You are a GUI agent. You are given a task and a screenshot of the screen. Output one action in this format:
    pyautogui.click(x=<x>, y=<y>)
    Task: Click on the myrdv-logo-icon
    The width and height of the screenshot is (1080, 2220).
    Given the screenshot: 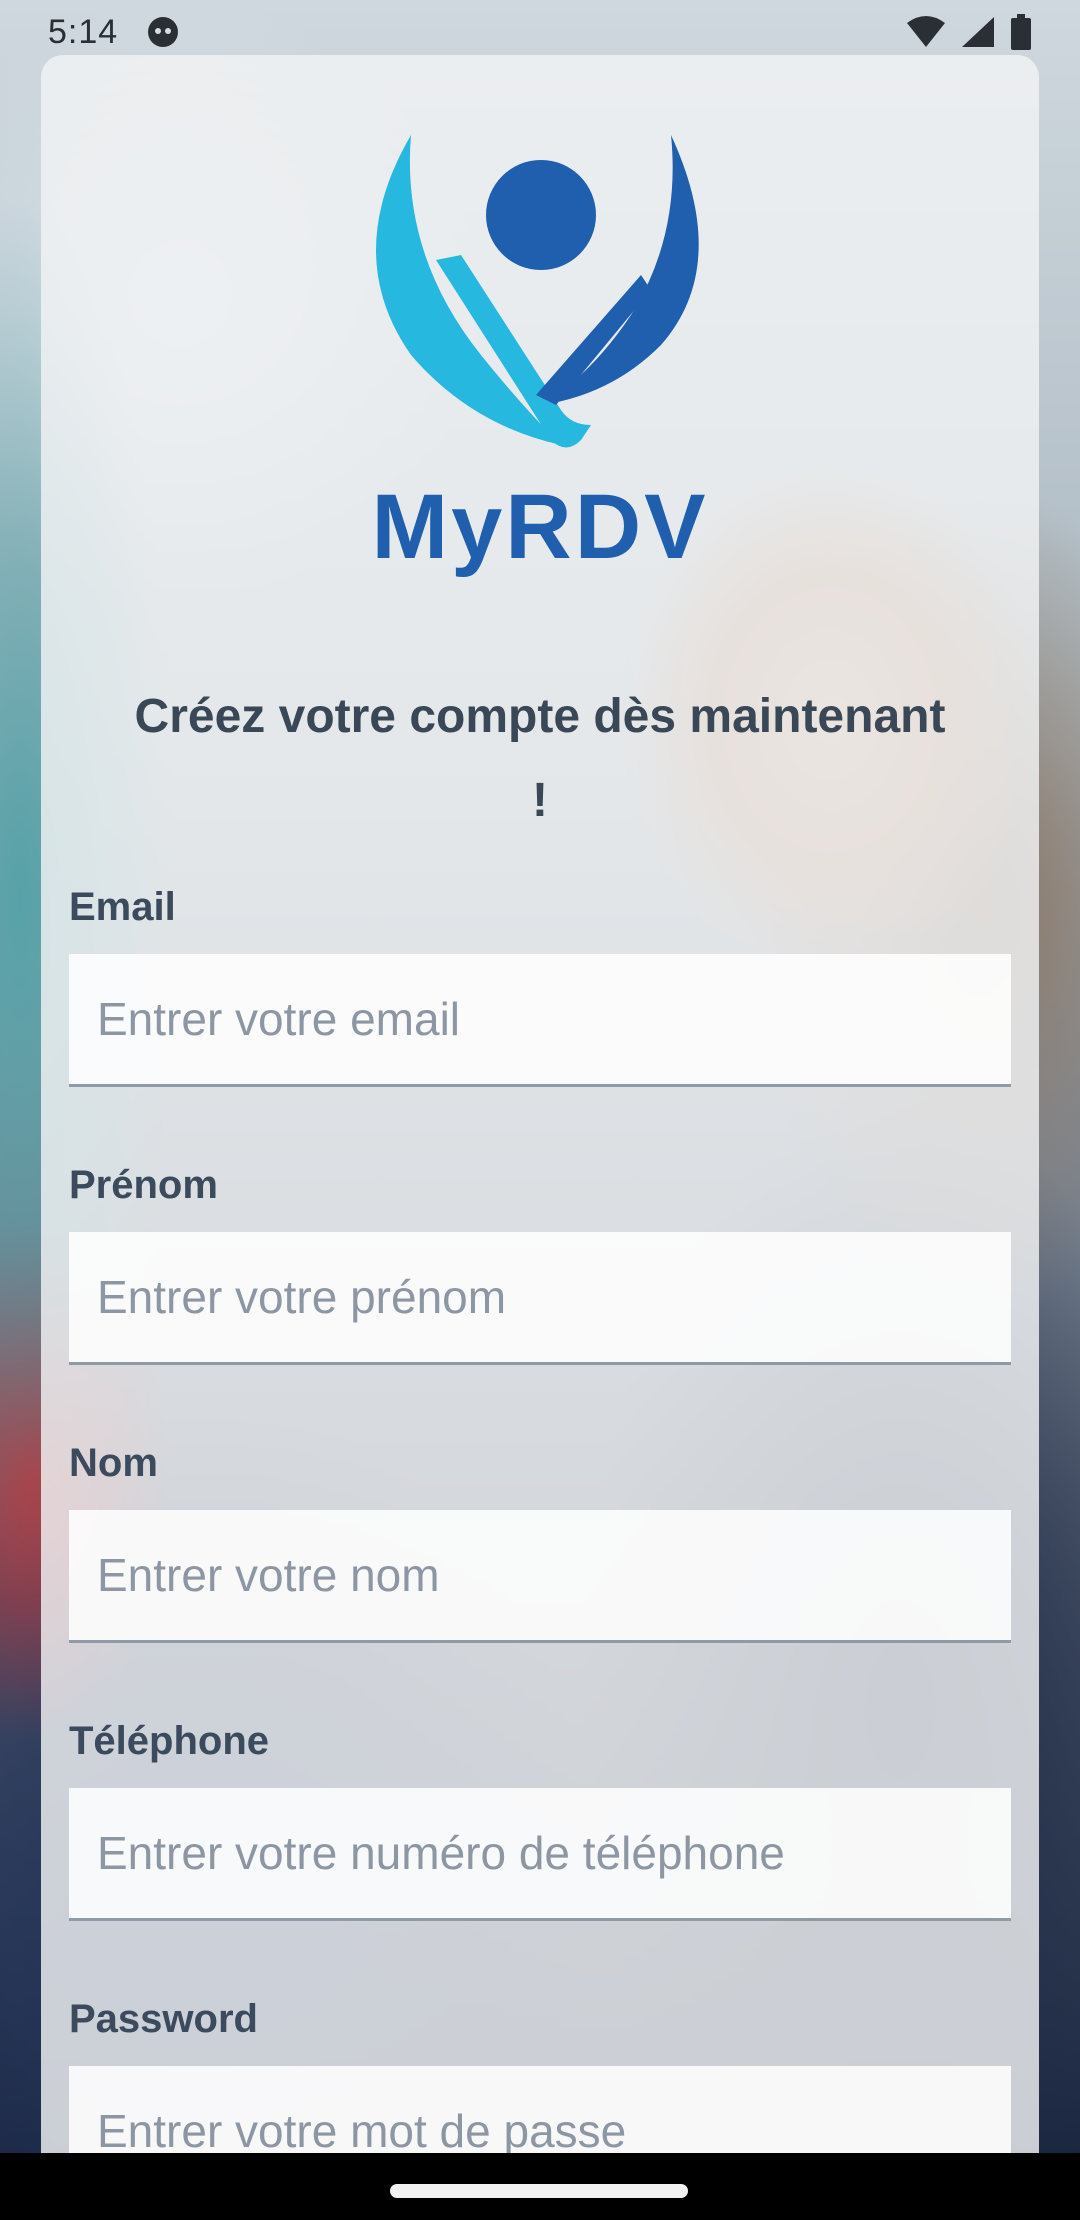 What is the action you would take?
    pyautogui.click(x=537, y=291)
    